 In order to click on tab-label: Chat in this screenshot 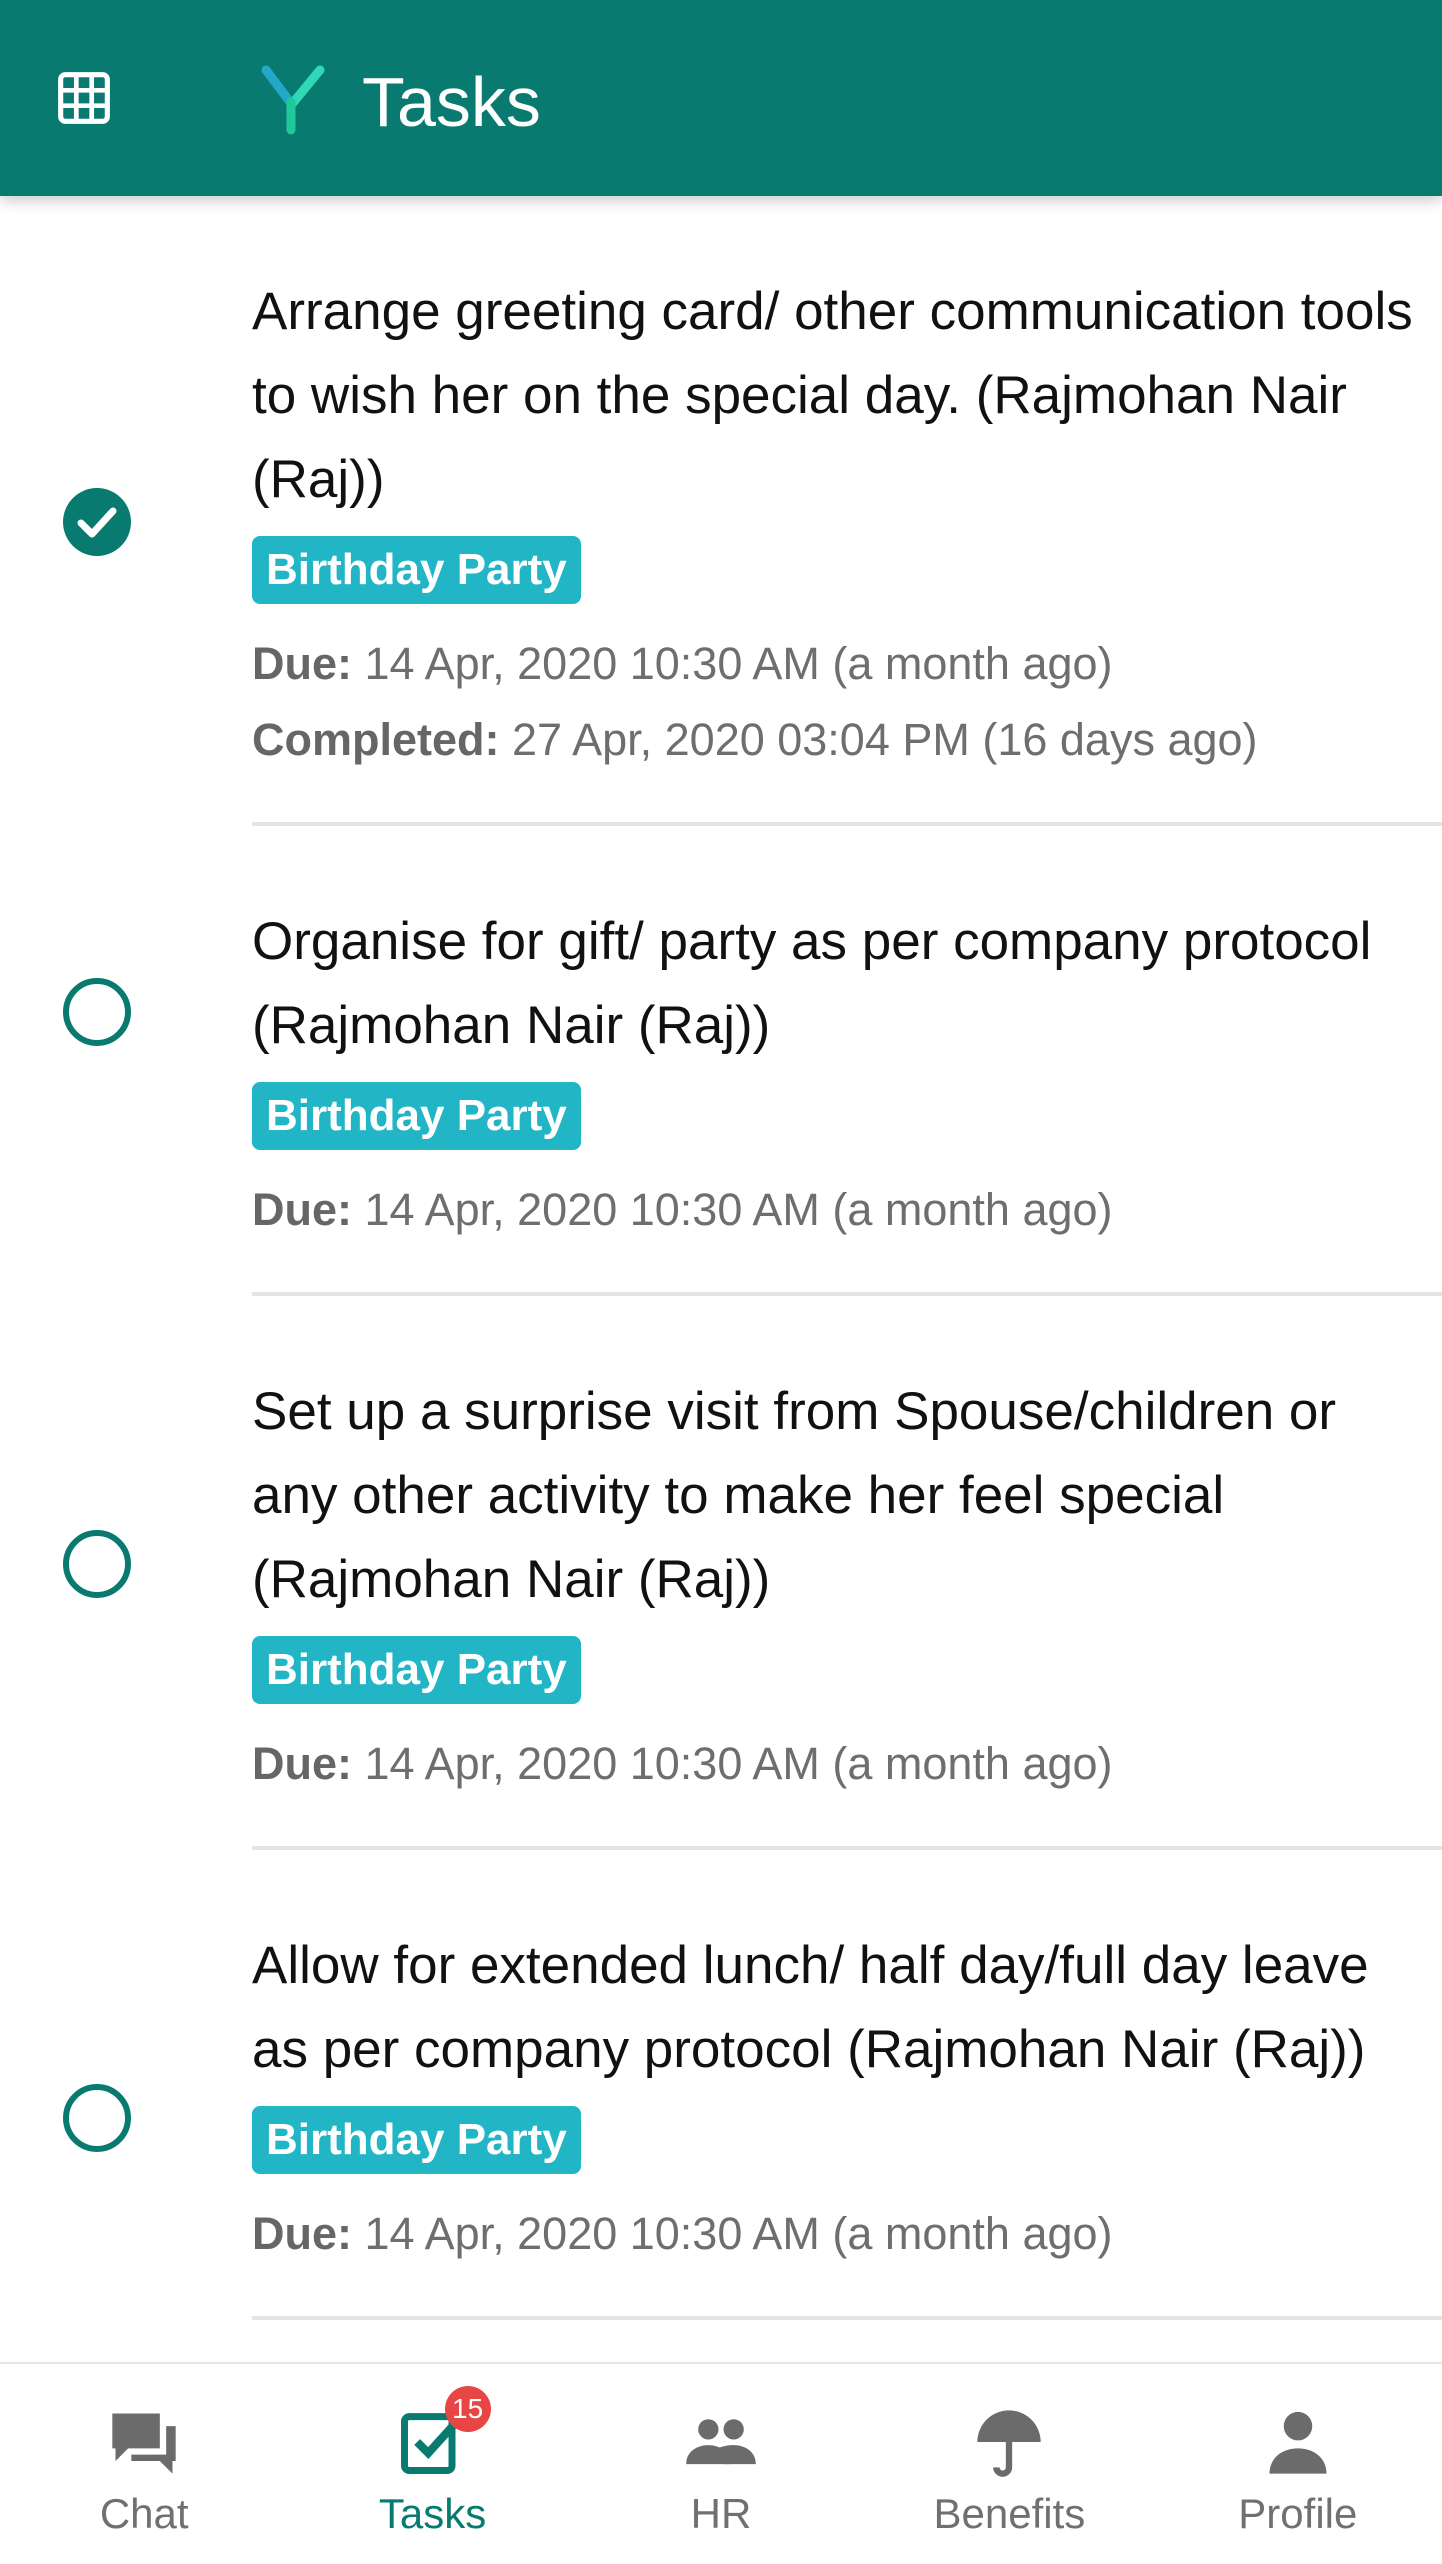, I will do `click(144, 2513)`.